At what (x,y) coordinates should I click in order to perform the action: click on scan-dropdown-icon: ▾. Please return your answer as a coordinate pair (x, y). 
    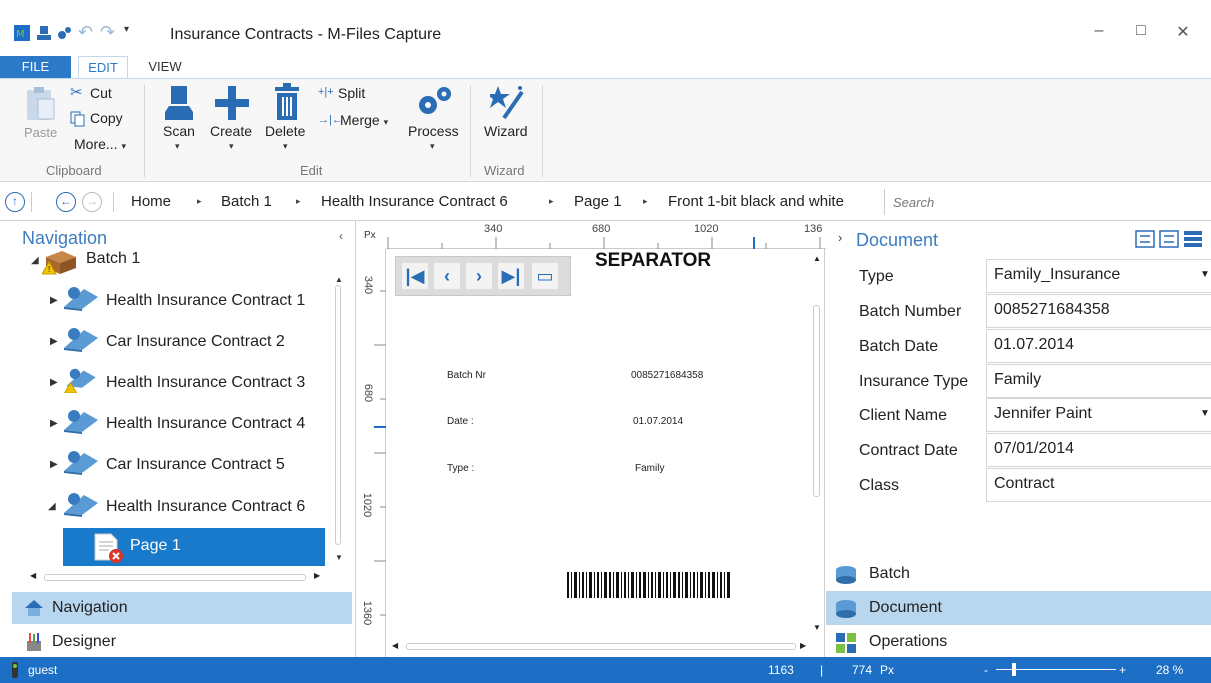
    Looking at the image, I should click on (177, 146).